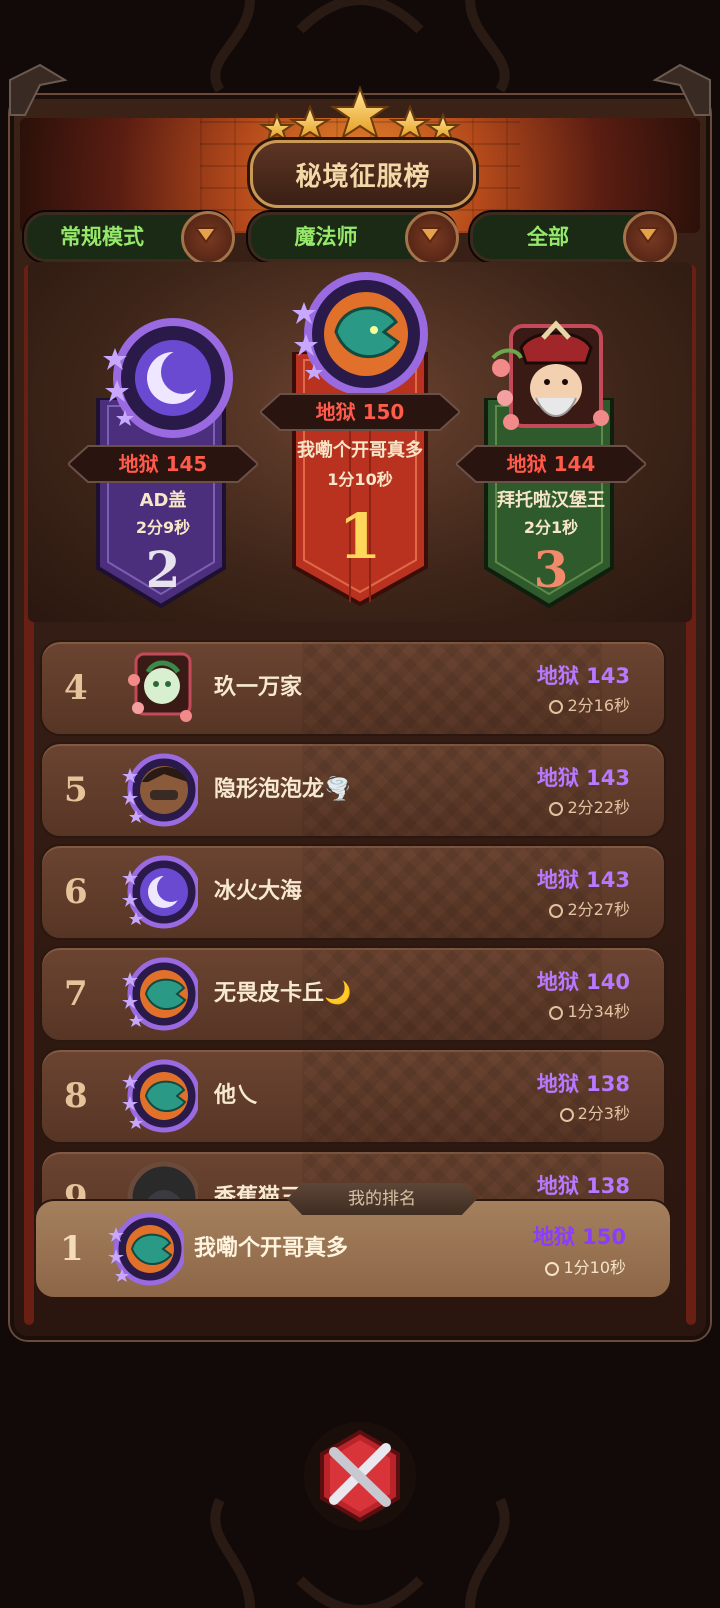 The height and width of the screenshot is (1608, 720). What do you see at coordinates (163, 527) in the screenshot?
I see `podium-second-time: 2分9秒` at bounding box center [163, 527].